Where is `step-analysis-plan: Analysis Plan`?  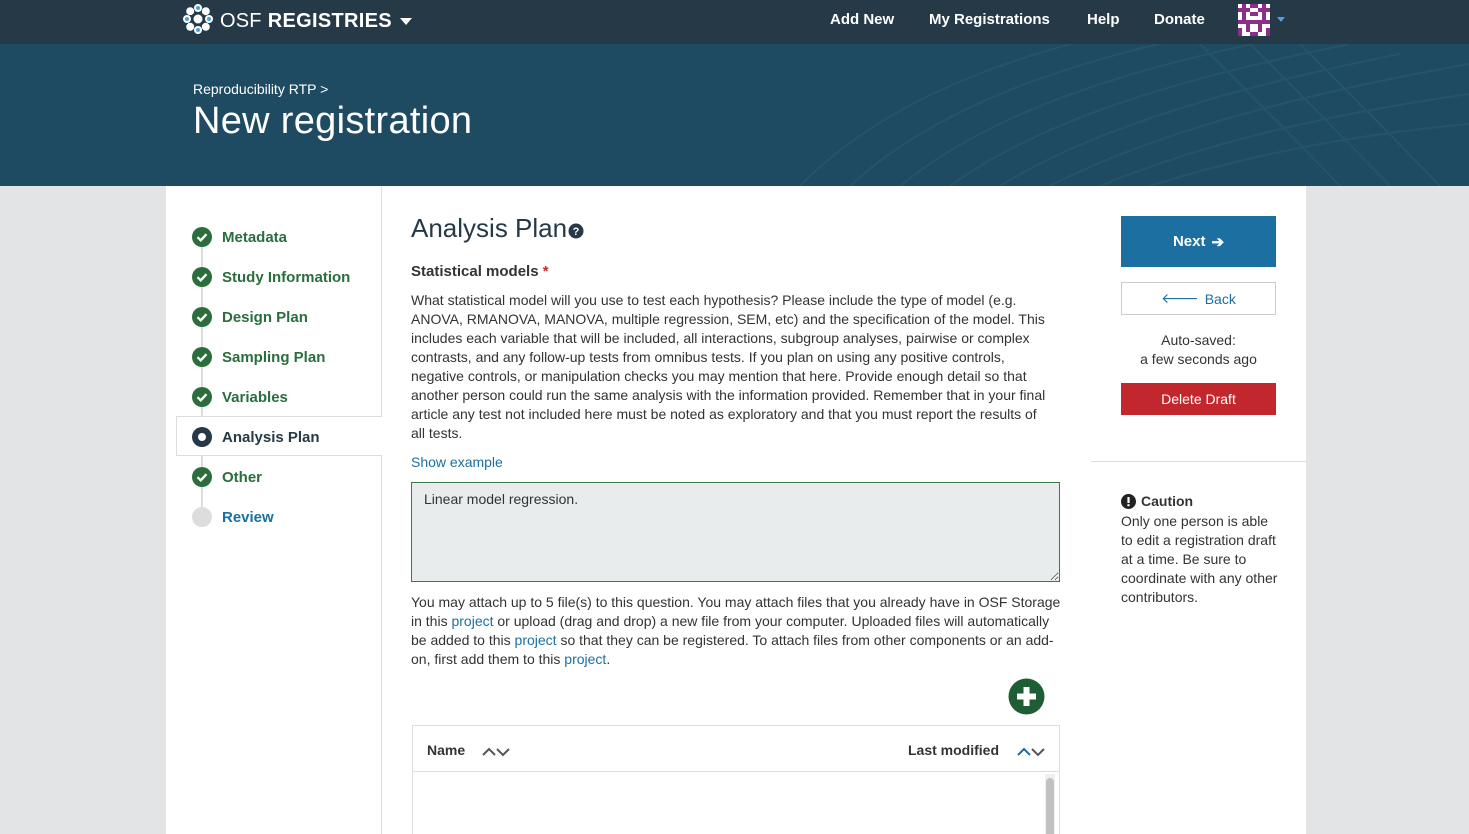 step-analysis-plan: Analysis Plan is located at coordinates (256, 437).